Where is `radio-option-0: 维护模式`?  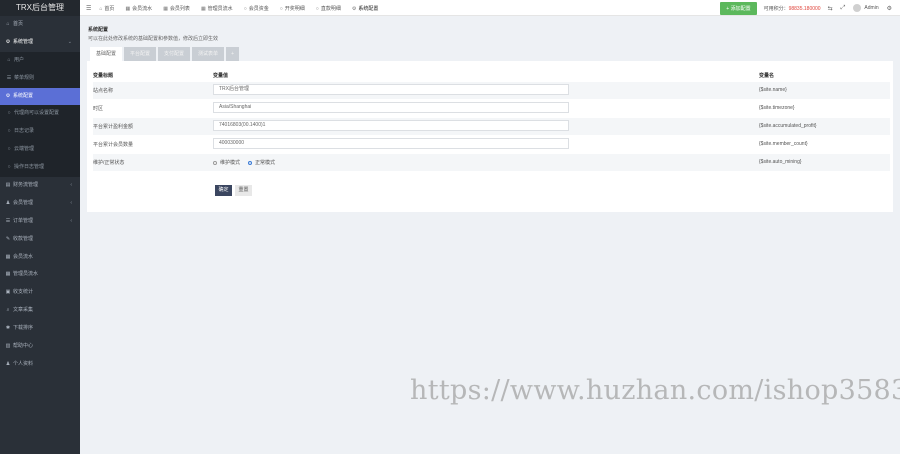
radio-option-0: 维护模式 is located at coordinates (226, 162).